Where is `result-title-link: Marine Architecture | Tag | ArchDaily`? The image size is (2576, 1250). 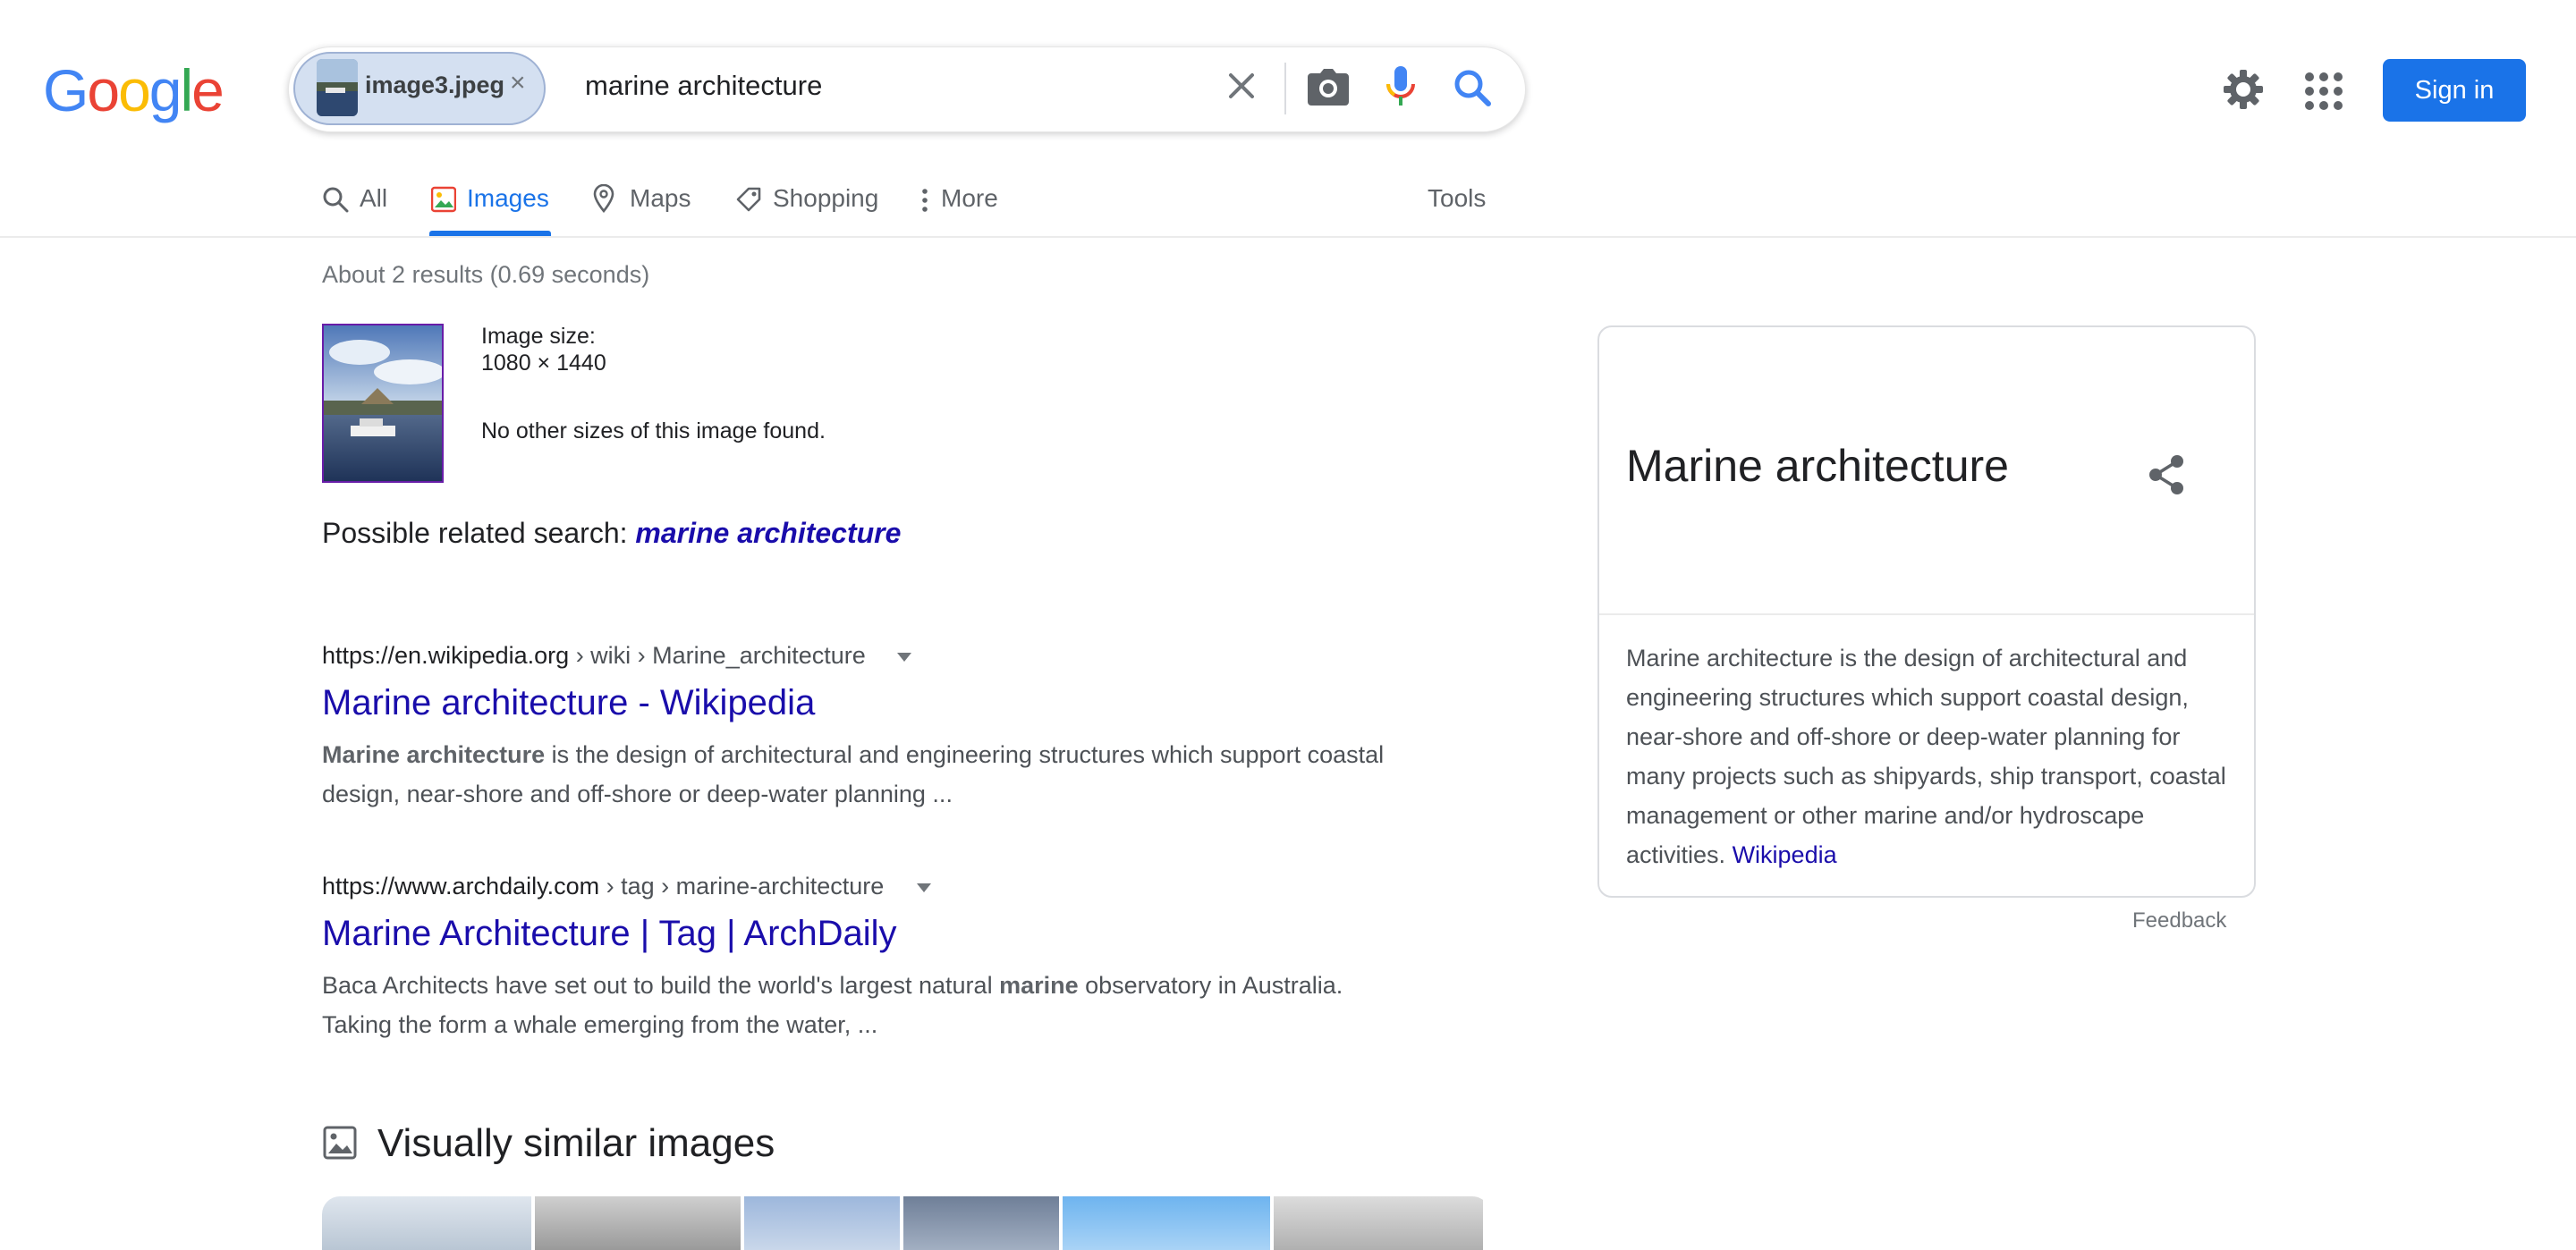
result-title-link: Marine Architecture | Tag | ArchDaily is located at coordinates (609, 934).